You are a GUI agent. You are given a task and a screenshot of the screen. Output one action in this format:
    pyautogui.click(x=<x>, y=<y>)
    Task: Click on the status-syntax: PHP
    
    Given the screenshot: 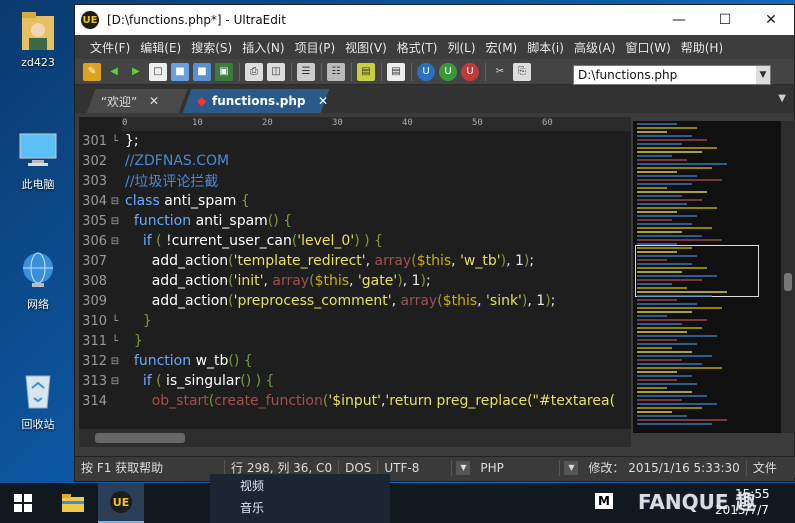 What is the action you would take?
    pyautogui.click(x=517, y=467)
    